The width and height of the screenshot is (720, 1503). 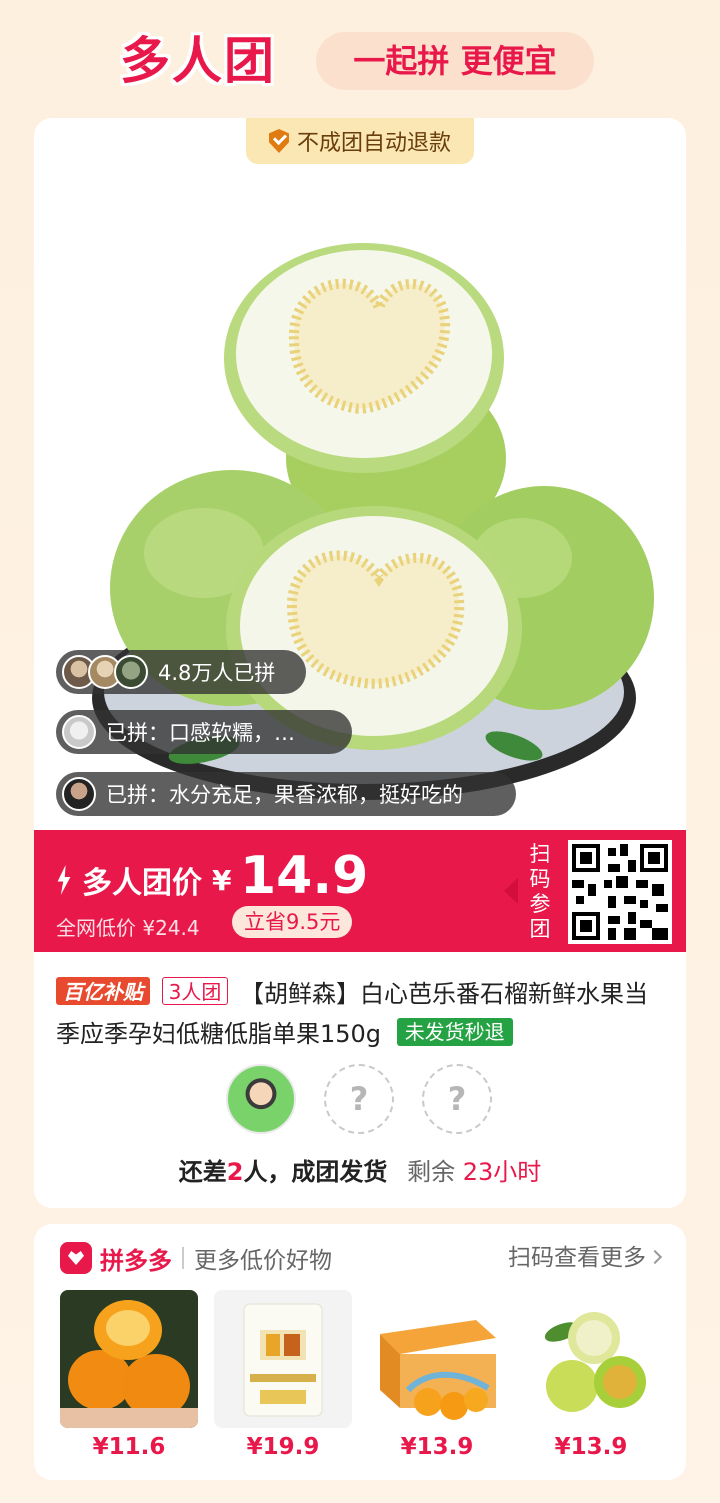 I want to click on joined-count-pill: 4.8万人已拼, so click(x=181, y=672).